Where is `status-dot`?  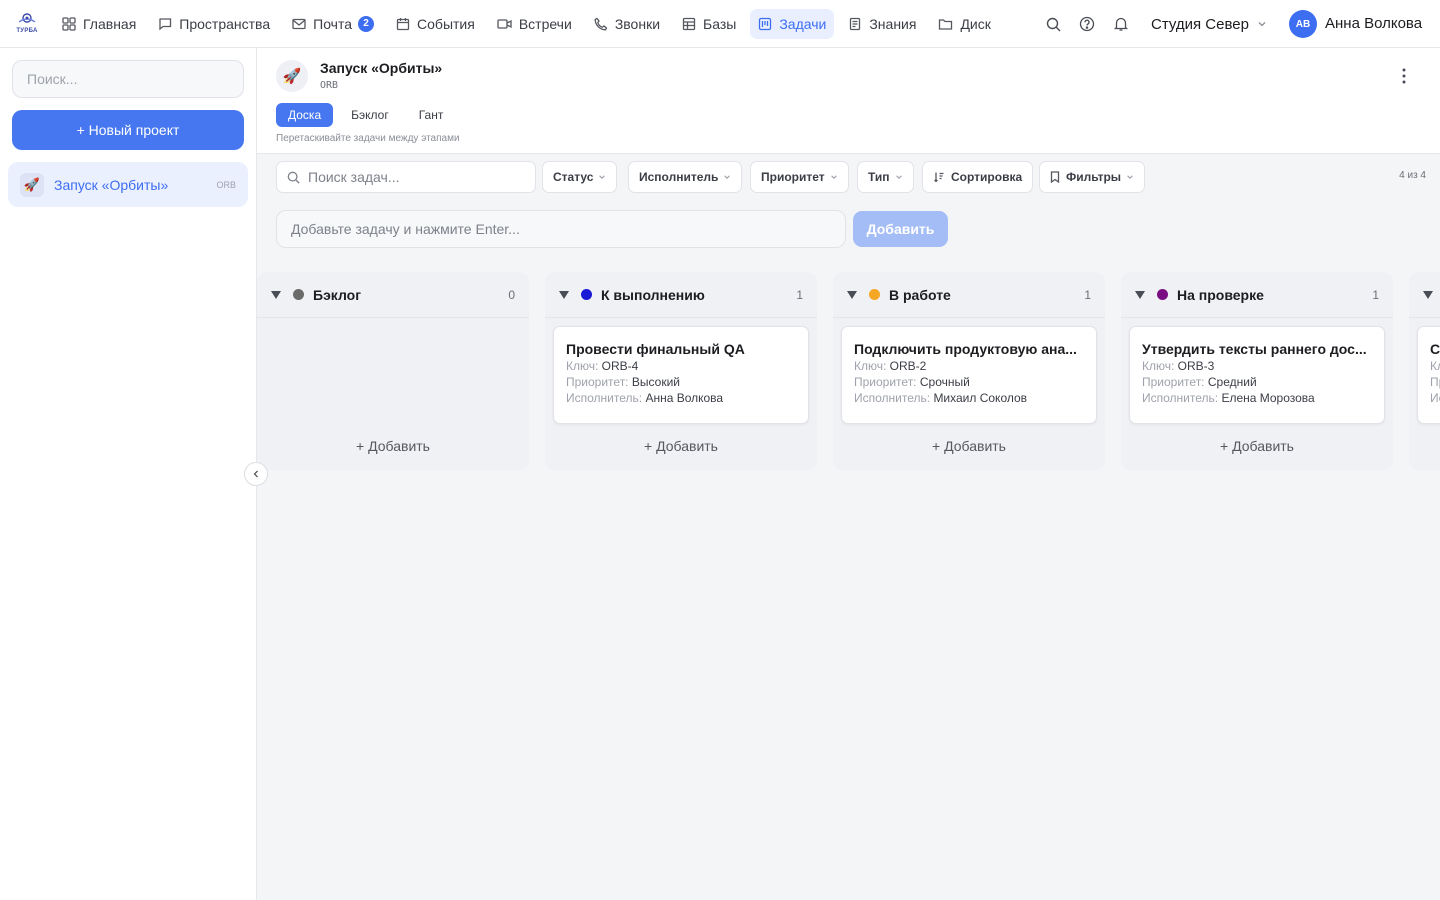 status-dot is located at coordinates (1162, 294).